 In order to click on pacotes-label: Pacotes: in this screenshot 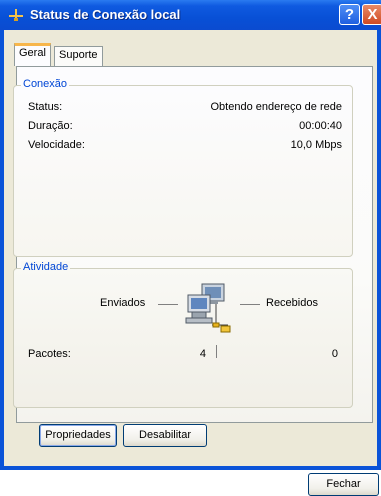, I will do `click(49, 354)`.